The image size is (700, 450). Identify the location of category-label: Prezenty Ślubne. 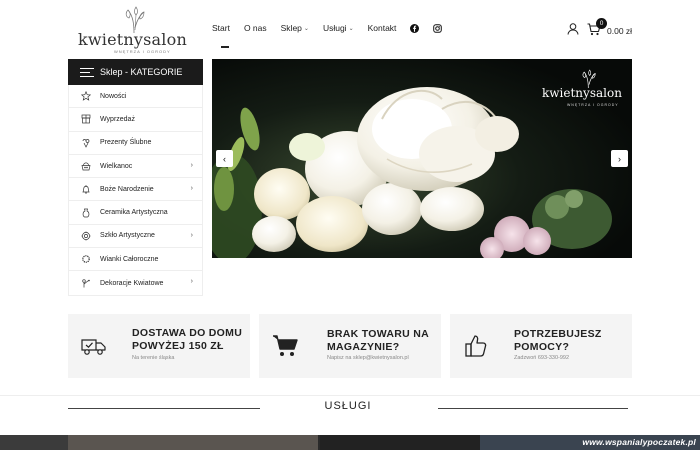
(126, 143).